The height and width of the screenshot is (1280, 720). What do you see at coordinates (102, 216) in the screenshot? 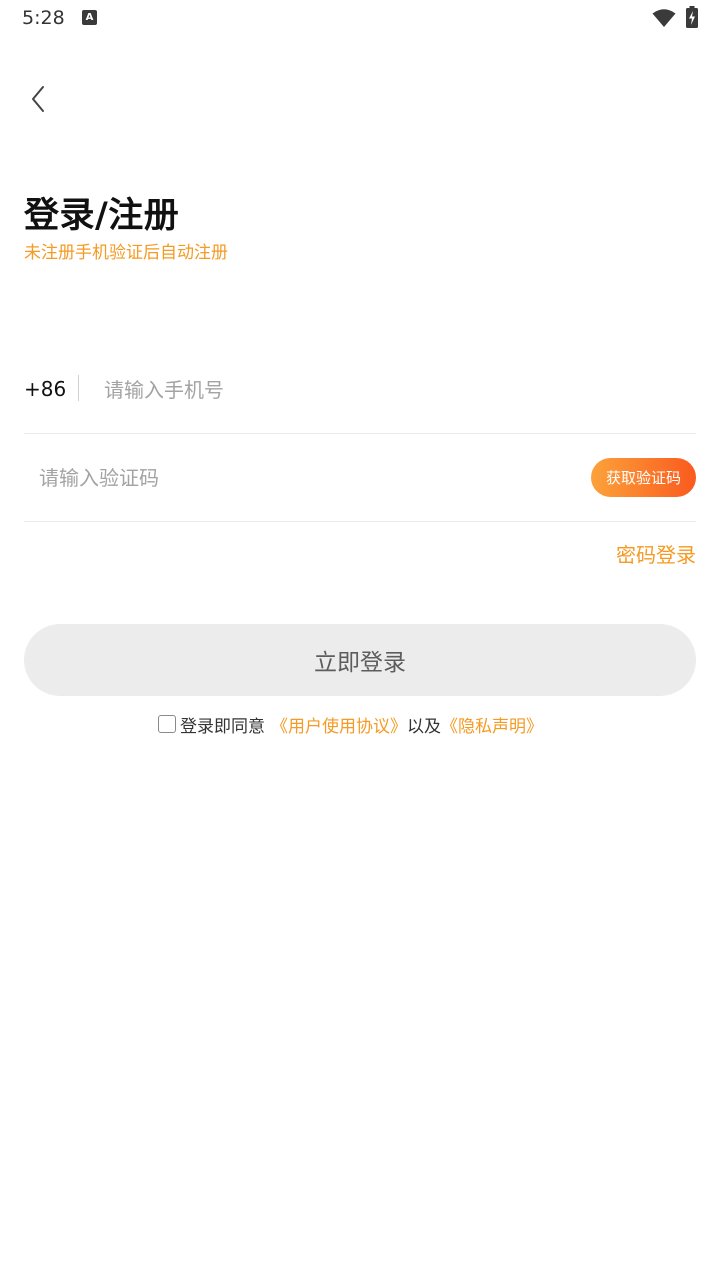
I see `page-title: 登录/注册` at bounding box center [102, 216].